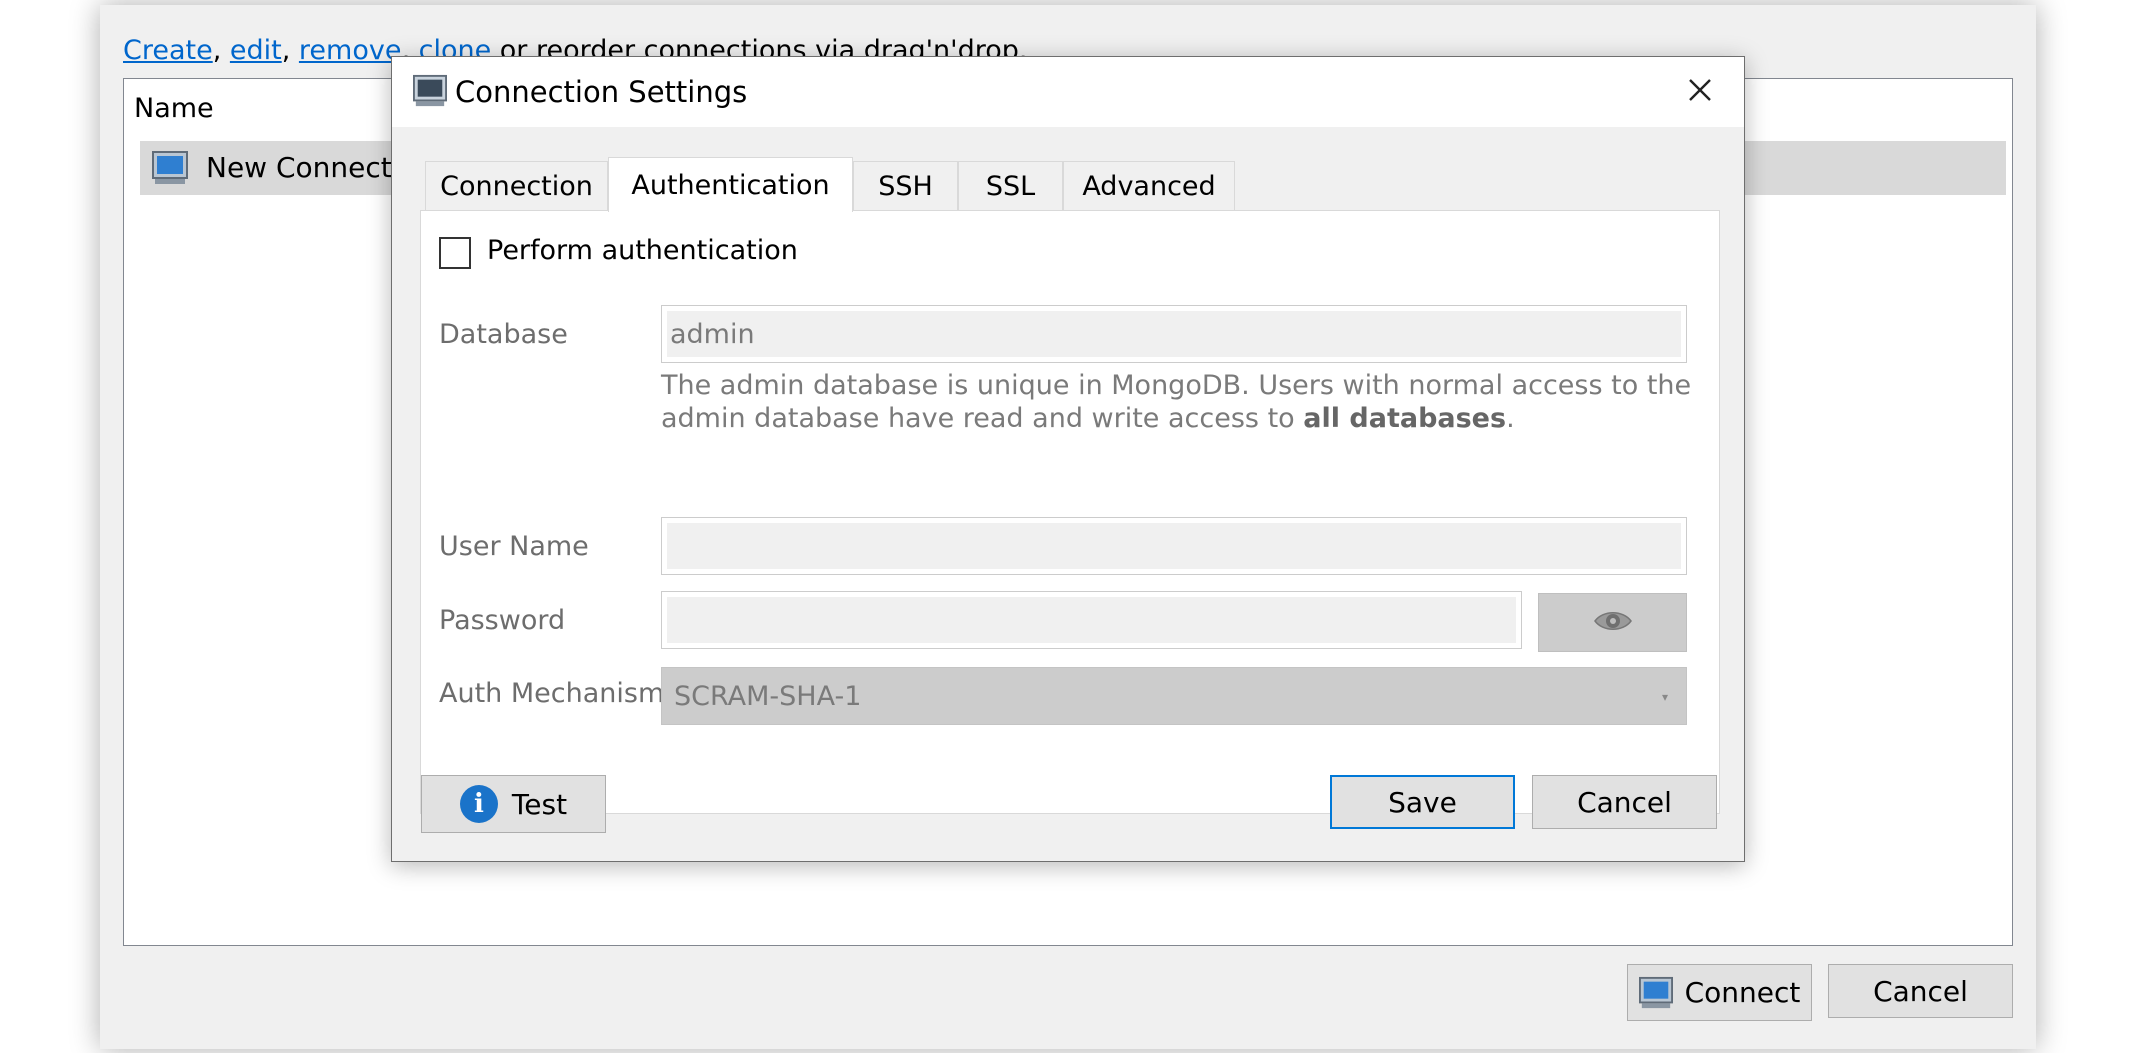 This screenshot has height=1053, width=2136. I want to click on password-field, so click(1091, 620).